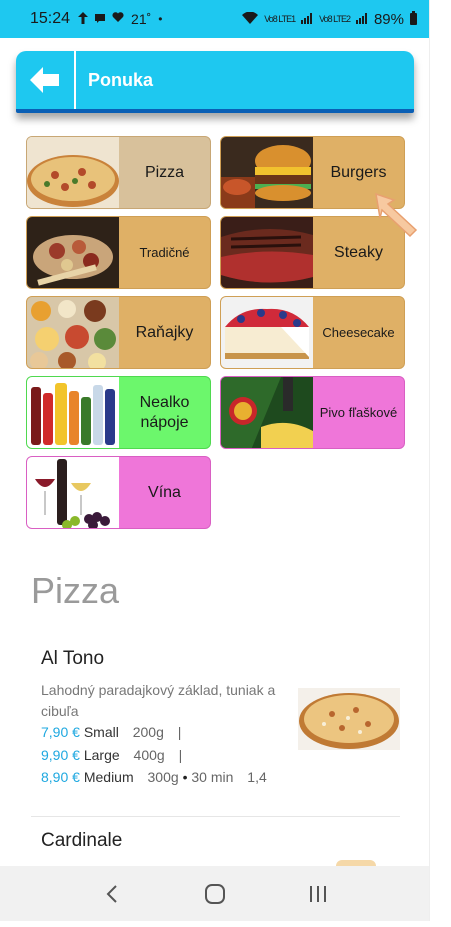 This screenshot has height=927, width=451. I want to click on home-icon, so click(214, 893).